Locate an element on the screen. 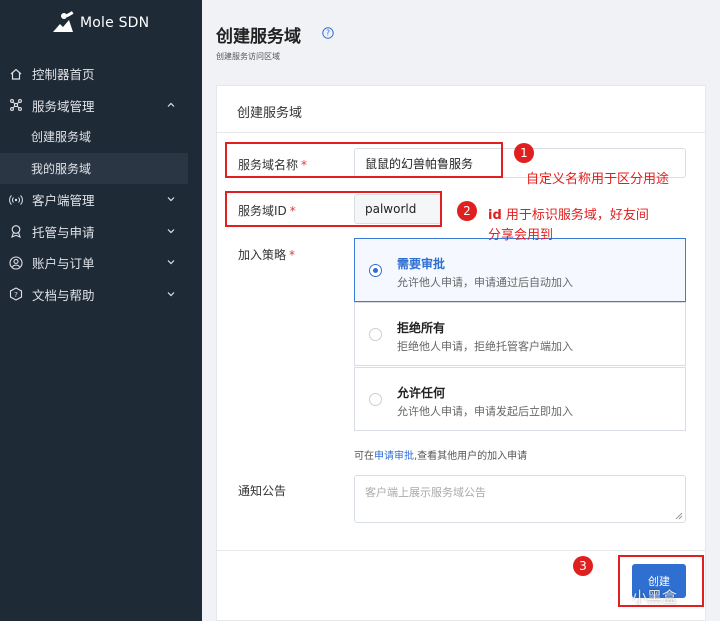 Image resolution: width=720 pixels, height=621 pixels. annotation-note-2-line2: 分享会用到 is located at coordinates (521, 235).